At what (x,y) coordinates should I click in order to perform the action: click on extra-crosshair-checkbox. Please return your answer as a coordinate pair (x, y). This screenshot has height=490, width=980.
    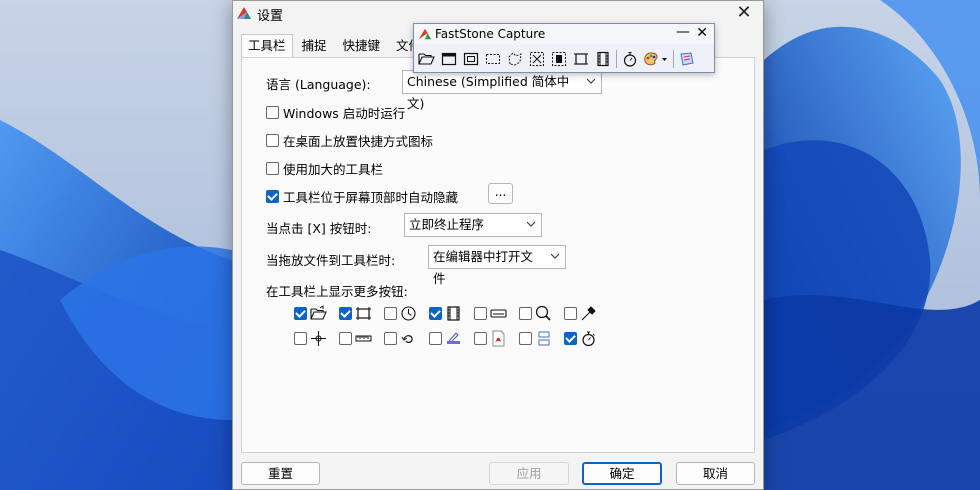
    Looking at the image, I should click on (300, 338).